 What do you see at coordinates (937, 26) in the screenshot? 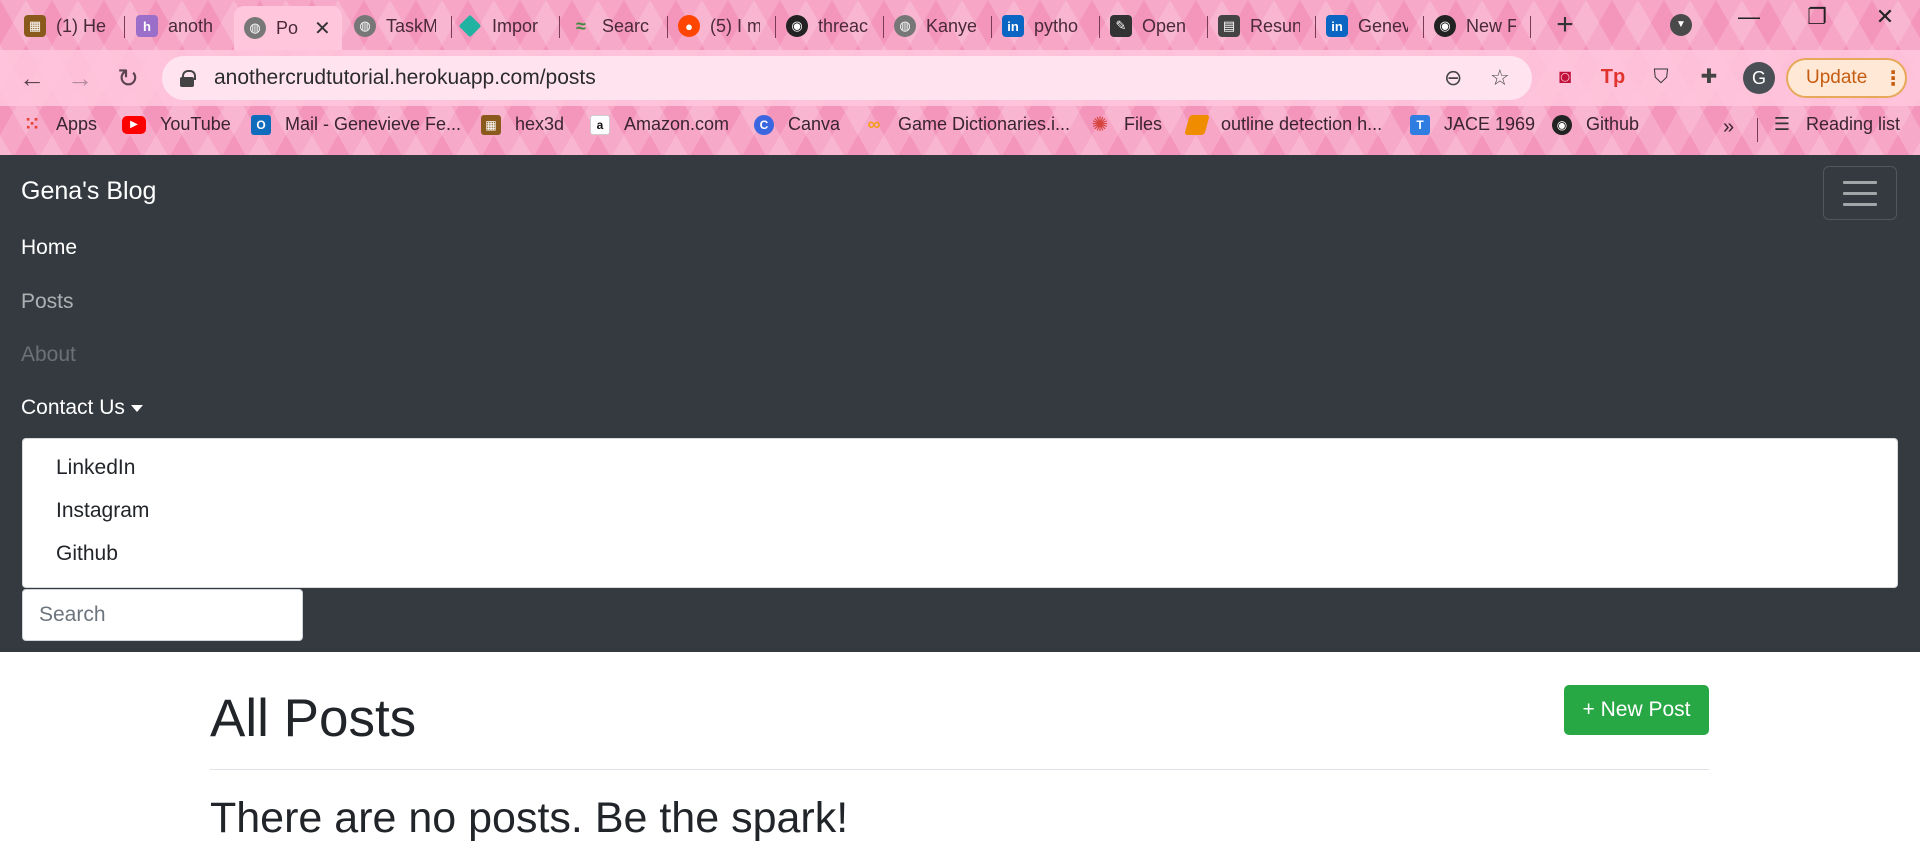
I see `tab-9: ◍ Kanye` at bounding box center [937, 26].